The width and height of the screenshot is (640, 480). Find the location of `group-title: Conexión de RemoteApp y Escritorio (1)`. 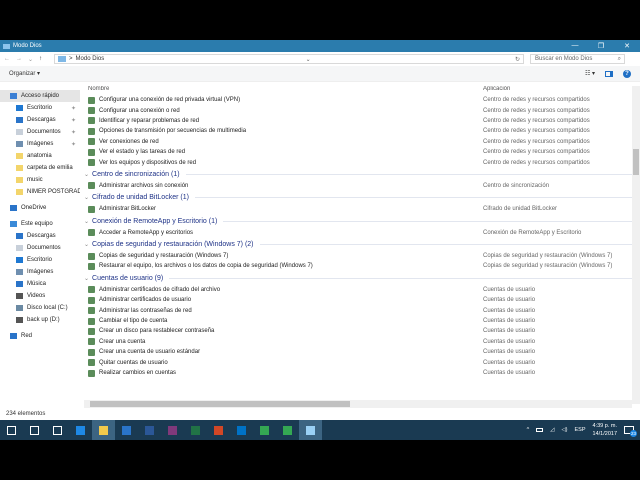

group-title: Conexión de RemoteApp y Escritorio (1) is located at coordinates (155, 221).